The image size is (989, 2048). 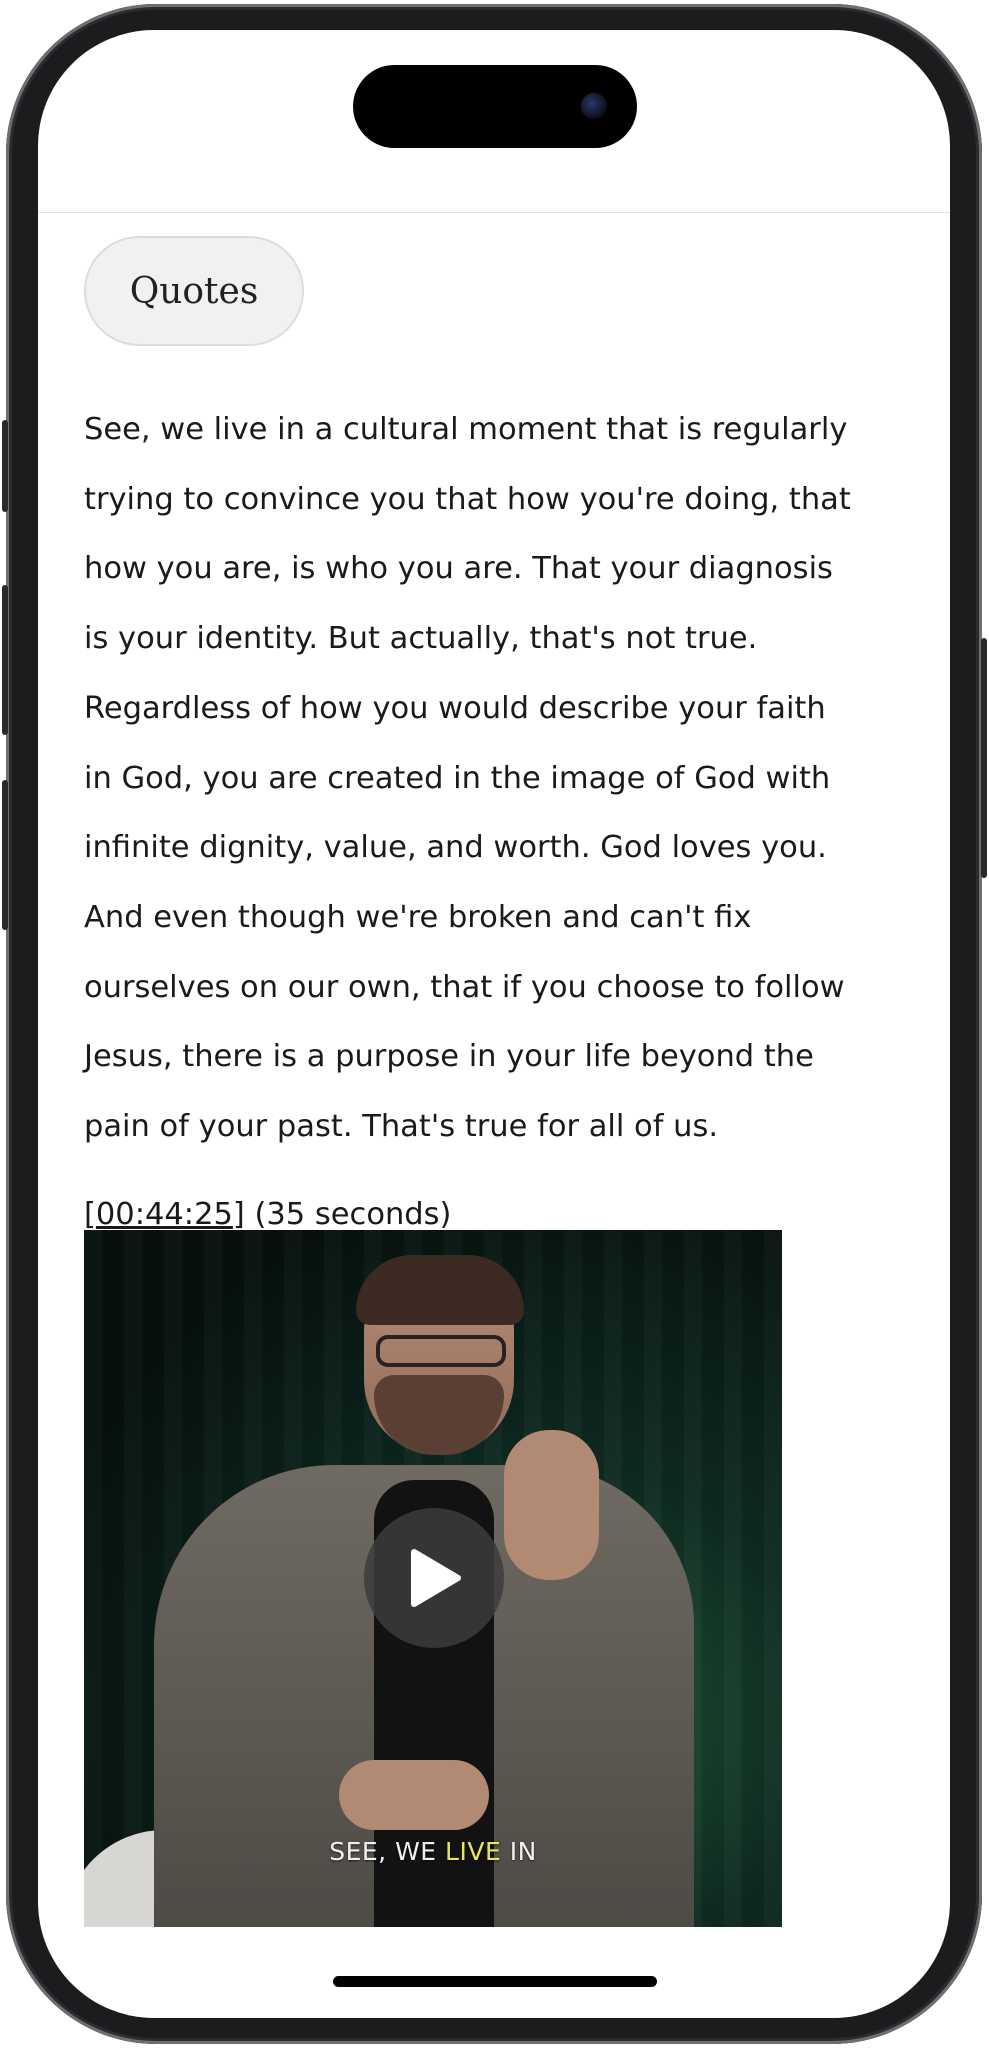 I want to click on timestamp-bracket-open: [, so click(x=90, y=1214).